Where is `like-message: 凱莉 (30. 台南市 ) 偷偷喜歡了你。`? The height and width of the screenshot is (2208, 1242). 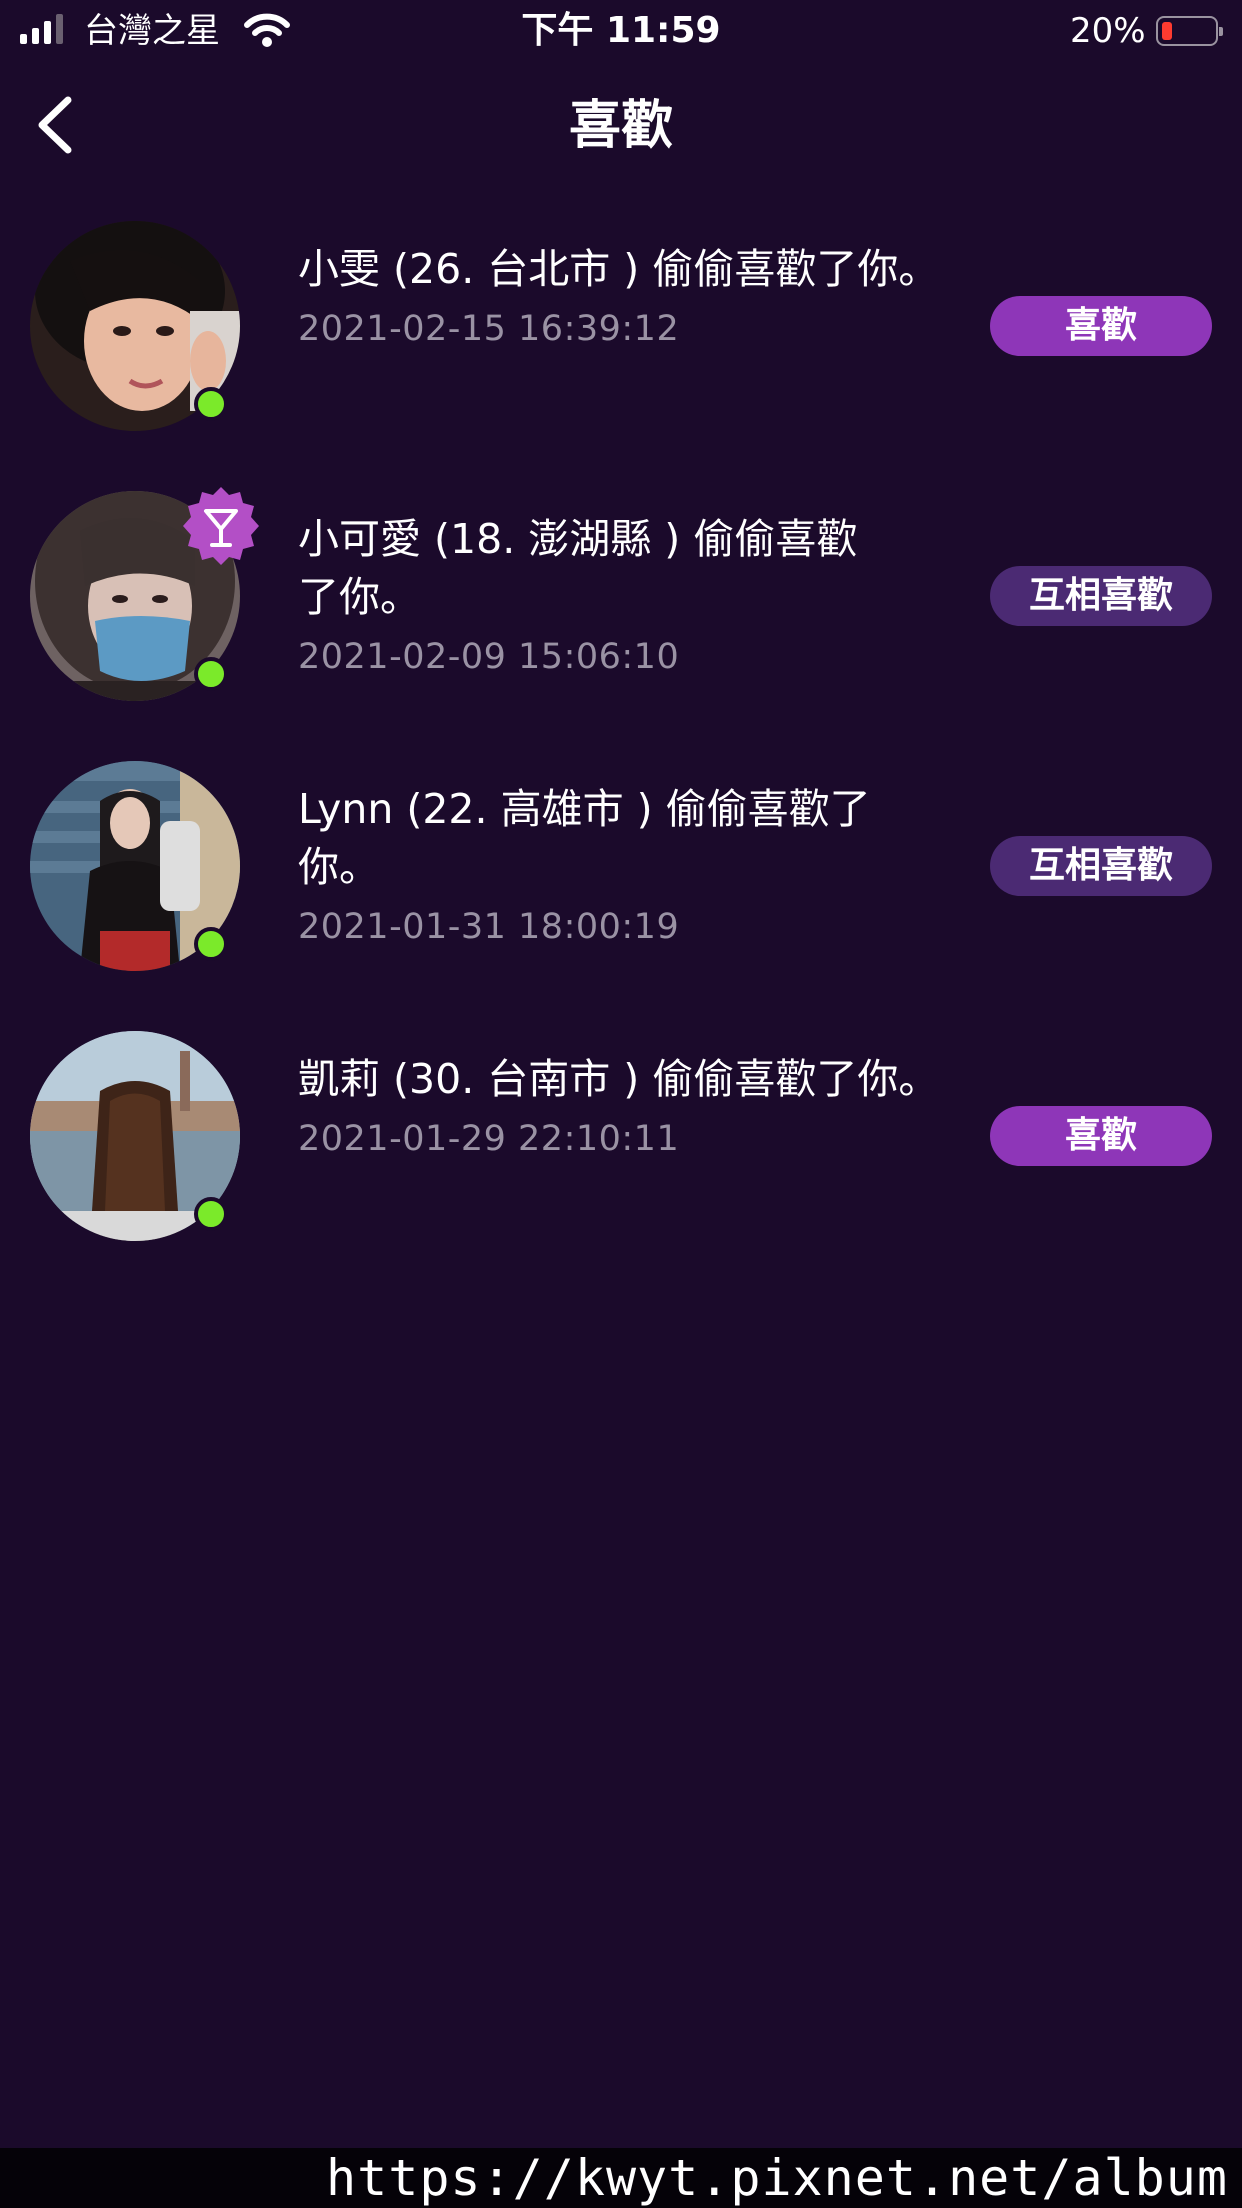 like-message: 凱莉 (30. 台南市 ) 偷偷喜歡了你。 is located at coordinates (619, 1079).